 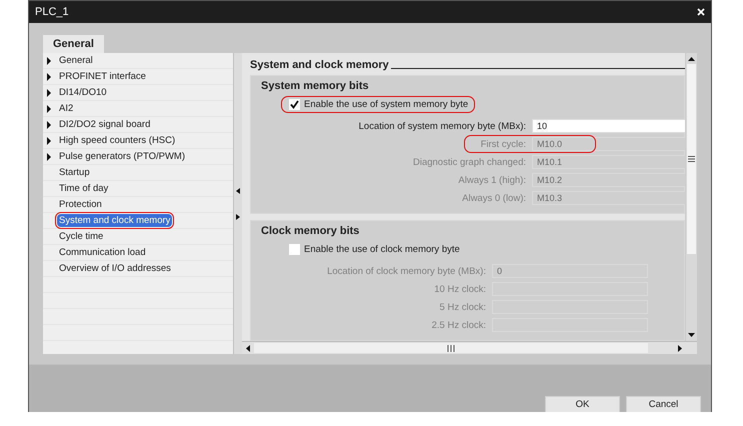 I want to click on group-title: System memory bits, so click(x=315, y=86).